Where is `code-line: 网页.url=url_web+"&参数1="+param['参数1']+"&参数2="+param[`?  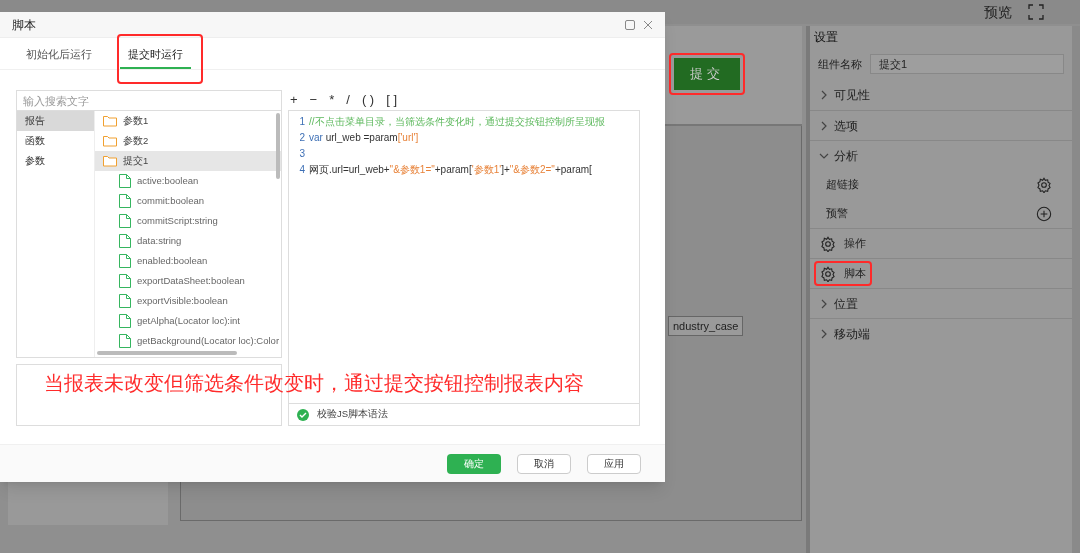
code-line: 网页.url=url_web+"&参数1="+param['参数1']+"&参数2="+param[ is located at coordinates (450, 169).